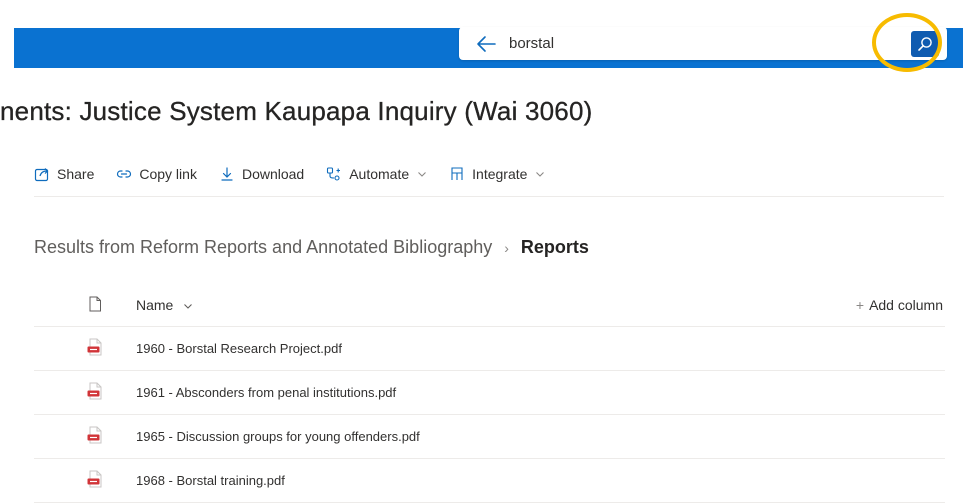 This screenshot has width=963, height=503. What do you see at coordinates (379, 174) in the screenshot?
I see `automate-label: Automate` at bounding box center [379, 174].